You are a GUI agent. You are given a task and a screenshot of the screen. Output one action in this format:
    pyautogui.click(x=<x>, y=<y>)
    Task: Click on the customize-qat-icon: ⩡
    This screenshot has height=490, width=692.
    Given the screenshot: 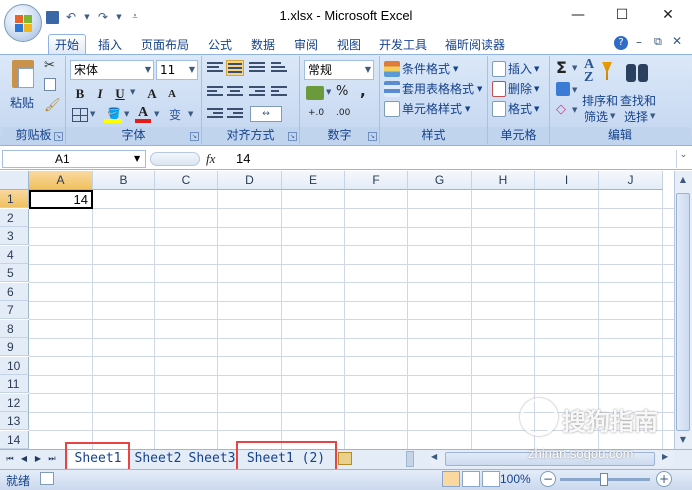 What is the action you would take?
    pyautogui.click(x=135, y=17)
    